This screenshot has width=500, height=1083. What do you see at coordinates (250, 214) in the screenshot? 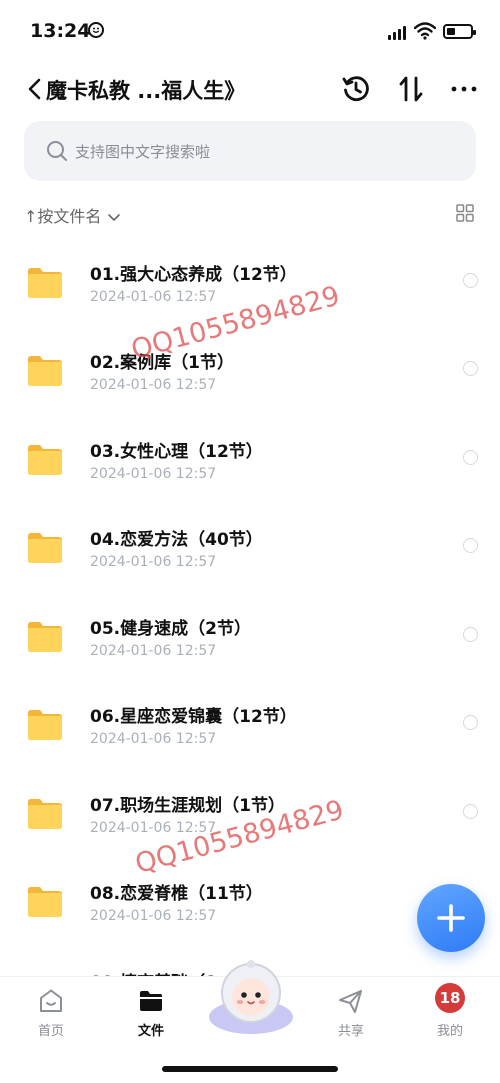
I see `sort-row: ↑按文件名` at bounding box center [250, 214].